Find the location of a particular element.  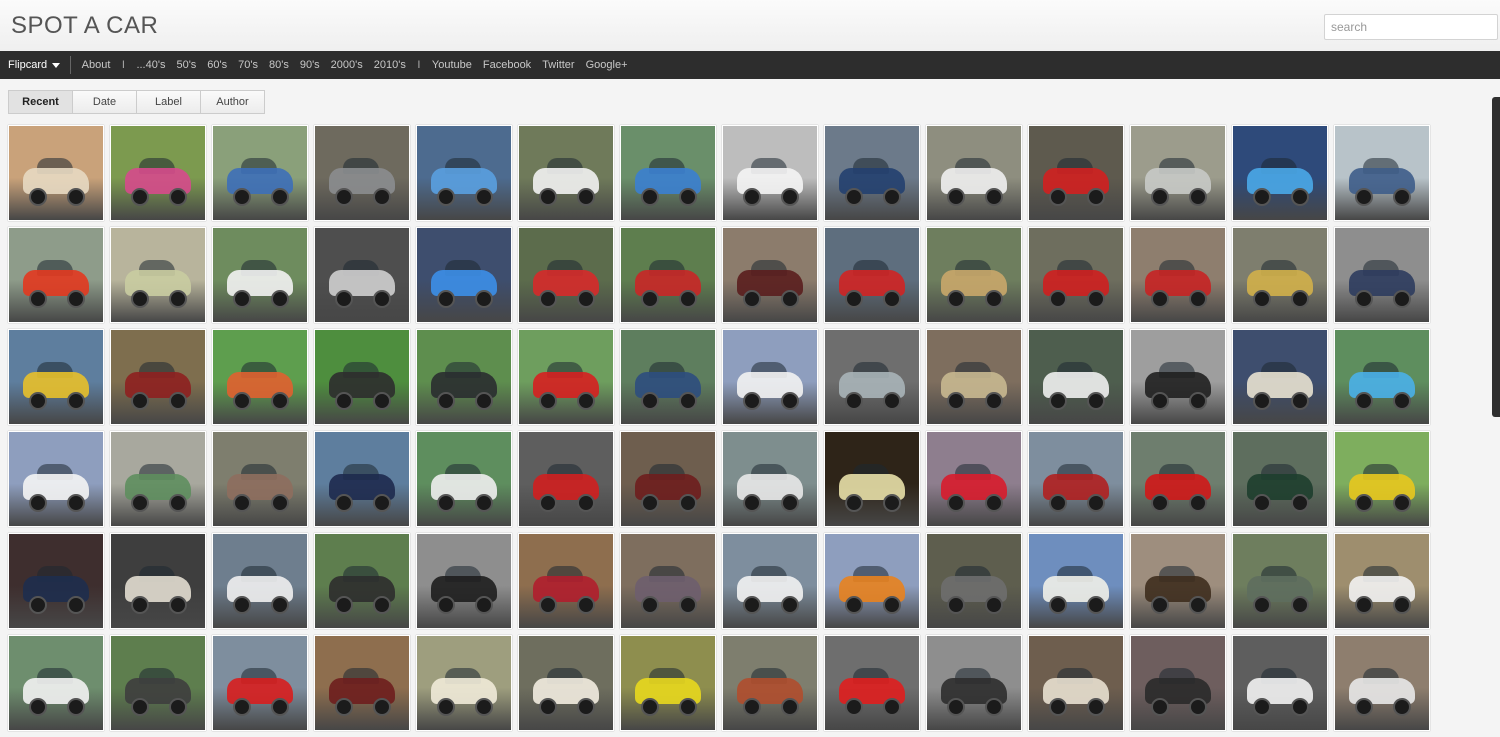

nav-item-googleplus: Google+ is located at coordinates (606, 65).